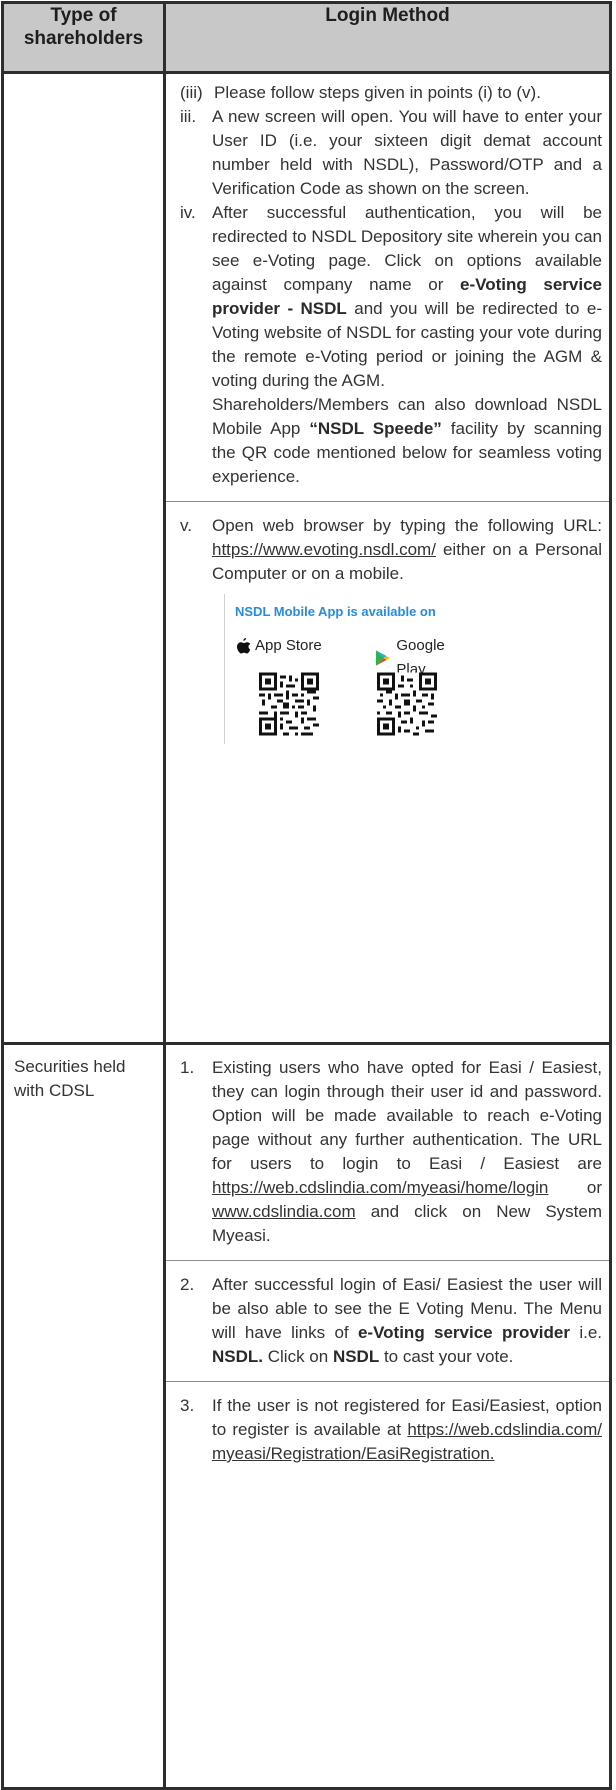 Image resolution: width=616 pixels, height=1790 pixels. Describe the element at coordinates (83, 1416) in the screenshot. I see `type-cell-cdsl: Securities held with CDSL` at that location.